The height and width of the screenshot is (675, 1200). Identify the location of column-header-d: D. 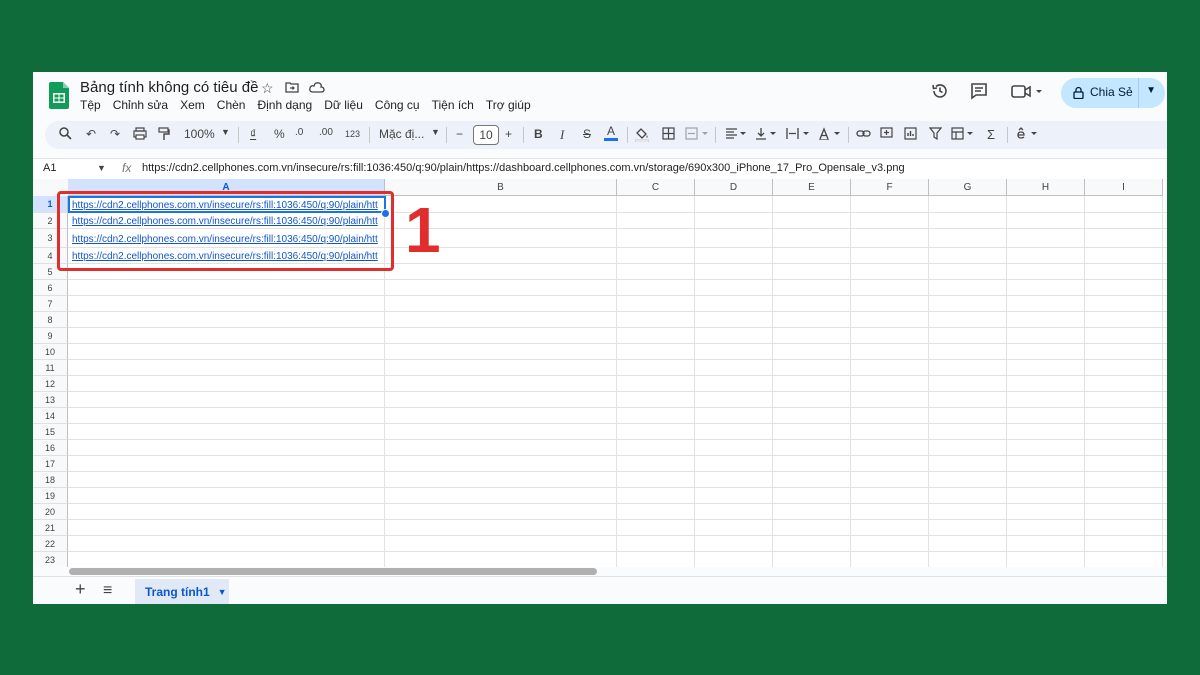
(734, 187).